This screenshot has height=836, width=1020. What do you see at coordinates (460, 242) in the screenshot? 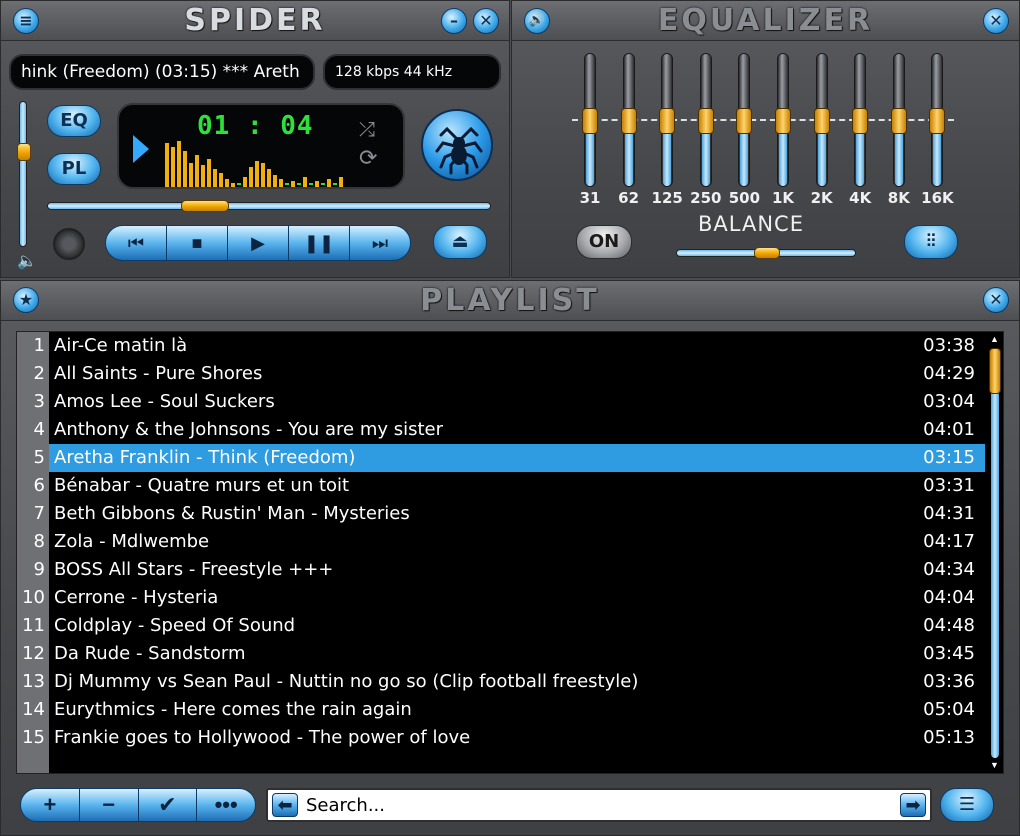
I see `eject-button: ⏏` at bounding box center [460, 242].